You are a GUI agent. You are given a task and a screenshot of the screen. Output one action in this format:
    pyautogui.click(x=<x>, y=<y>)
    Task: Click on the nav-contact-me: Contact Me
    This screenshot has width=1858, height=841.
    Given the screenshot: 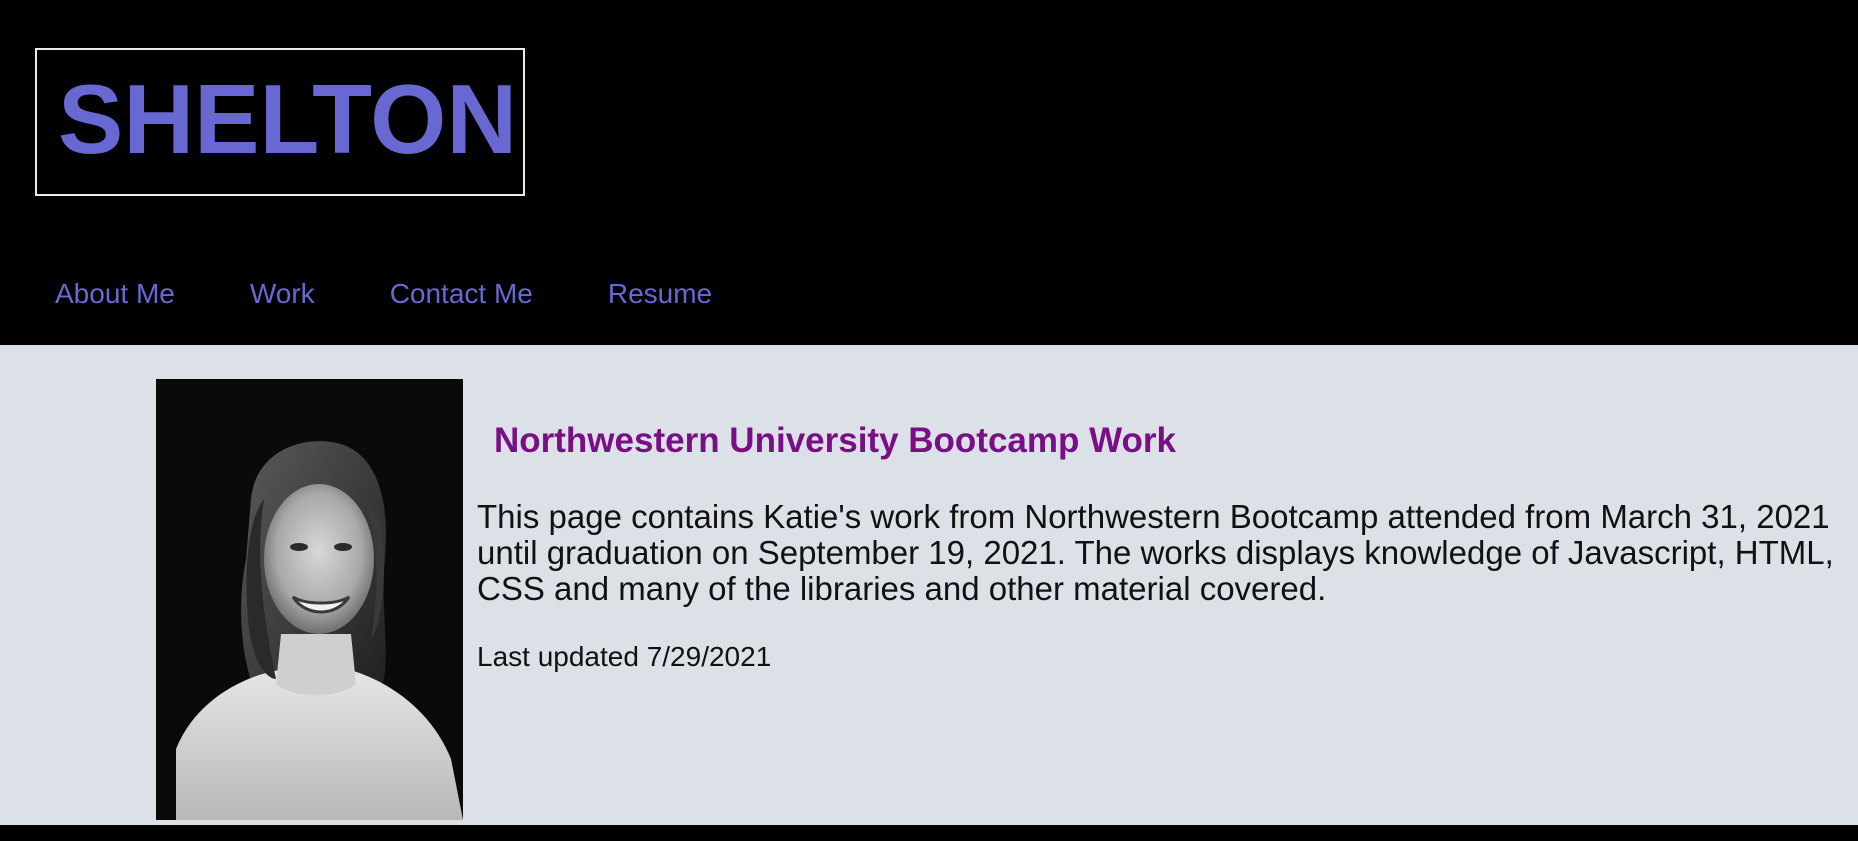 What is the action you would take?
    pyautogui.click(x=461, y=294)
    